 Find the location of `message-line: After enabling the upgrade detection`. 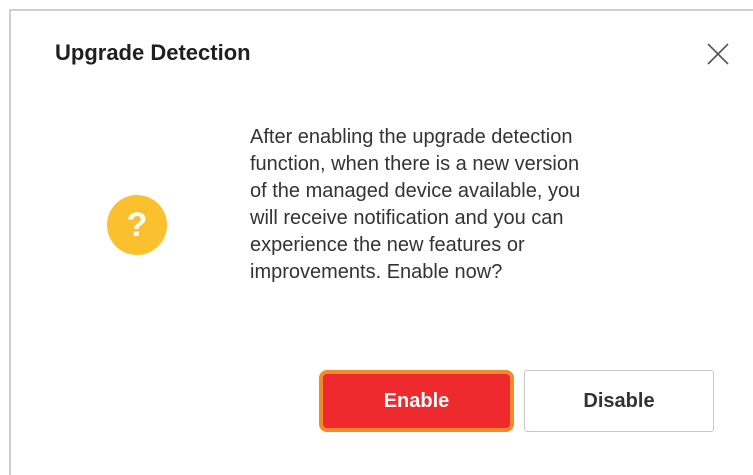

message-line: After enabling the upgrade detection is located at coordinates (411, 137).